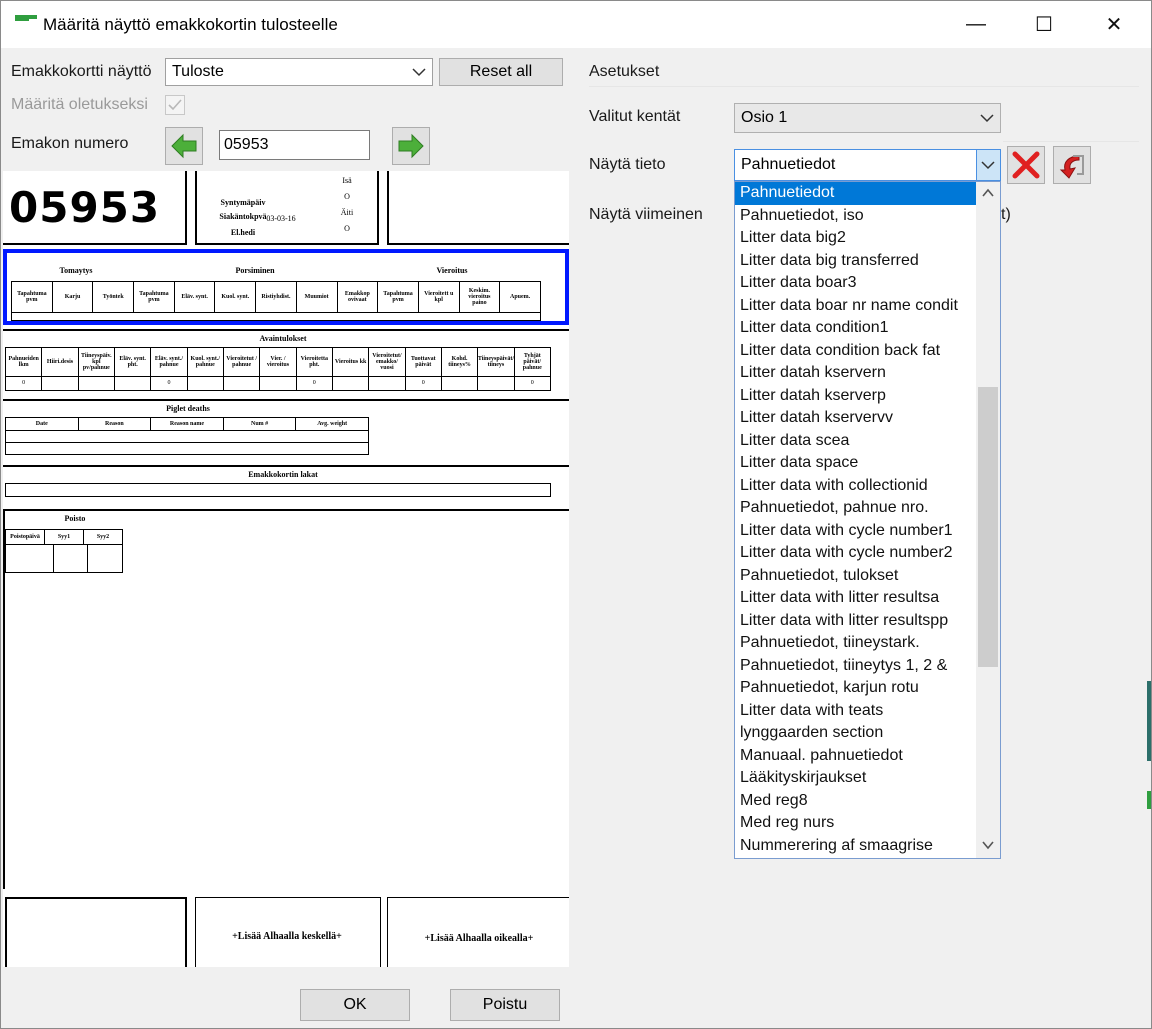  Describe the element at coordinates (478, 932) in the screenshot. I see `preview-footer-right: +Lisää Alhaalla oikealla+` at that location.